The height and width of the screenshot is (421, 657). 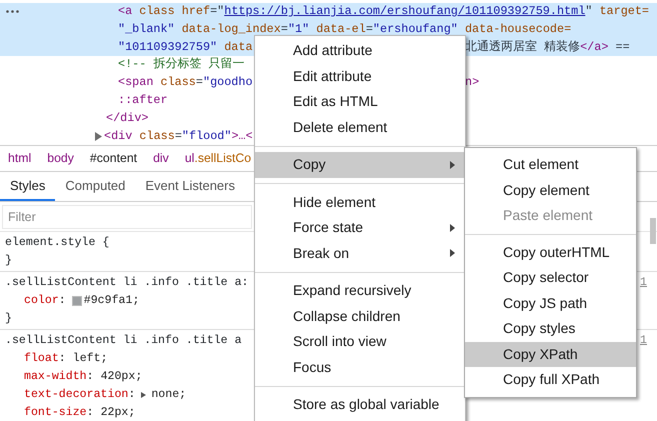 I want to click on code-line: 北通透两居室 精装修</a> ==, so click(x=547, y=47).